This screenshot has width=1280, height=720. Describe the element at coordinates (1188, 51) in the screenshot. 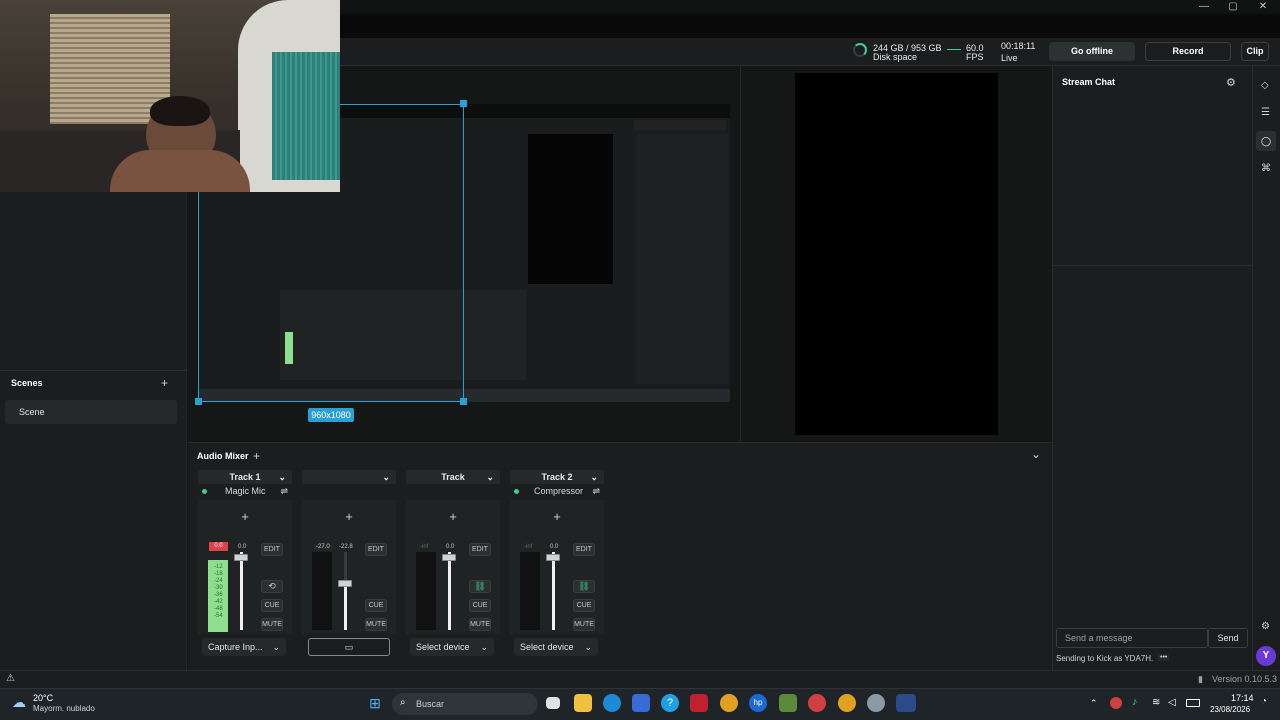

I see `record-button: Record` at that location.